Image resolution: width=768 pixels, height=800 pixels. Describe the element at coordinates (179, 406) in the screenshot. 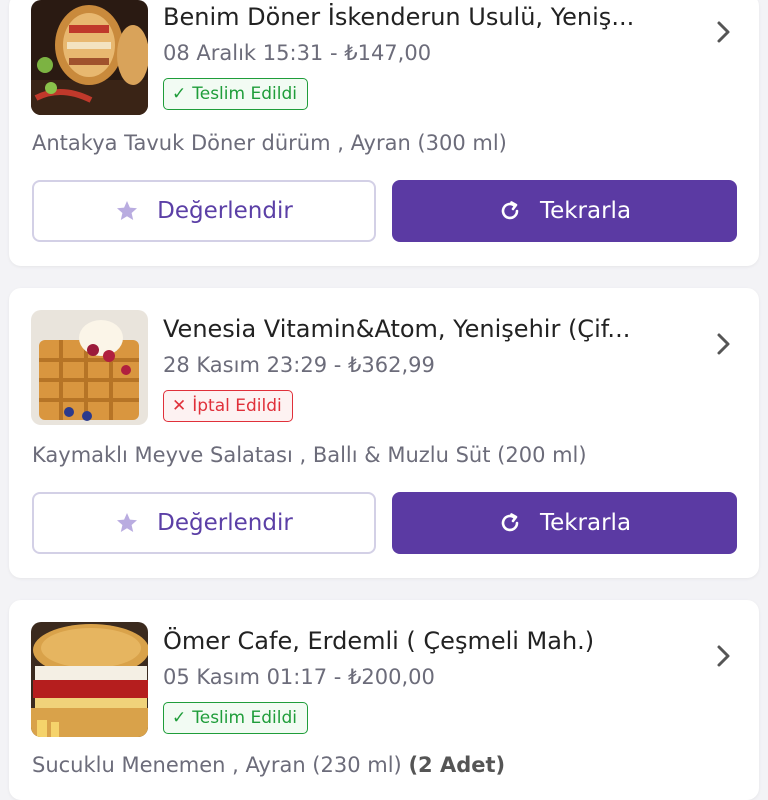

I see `close-icon: ✕` at that location.